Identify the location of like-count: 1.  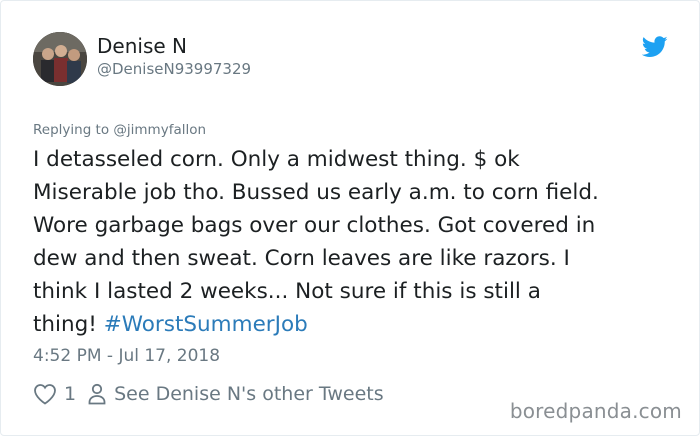
(70, 394).